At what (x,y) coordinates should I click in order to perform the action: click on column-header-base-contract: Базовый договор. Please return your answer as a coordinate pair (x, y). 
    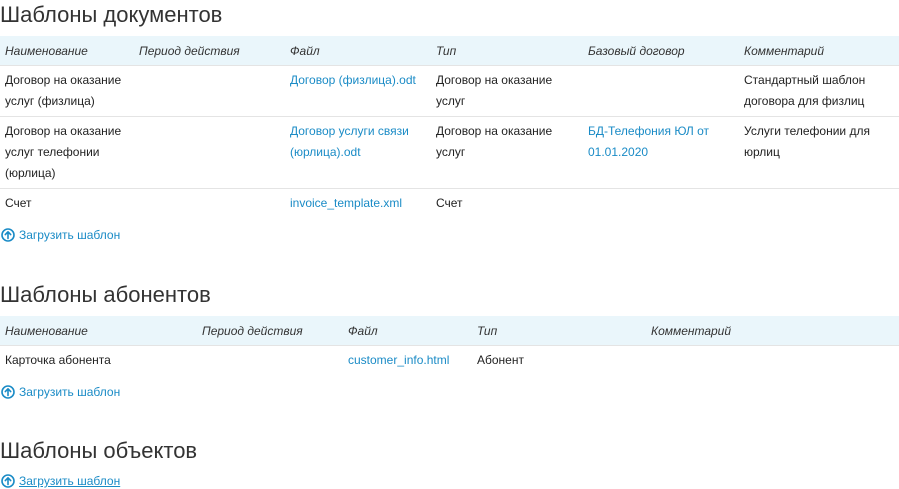
    Looking at the image, I should click on (661, 51).